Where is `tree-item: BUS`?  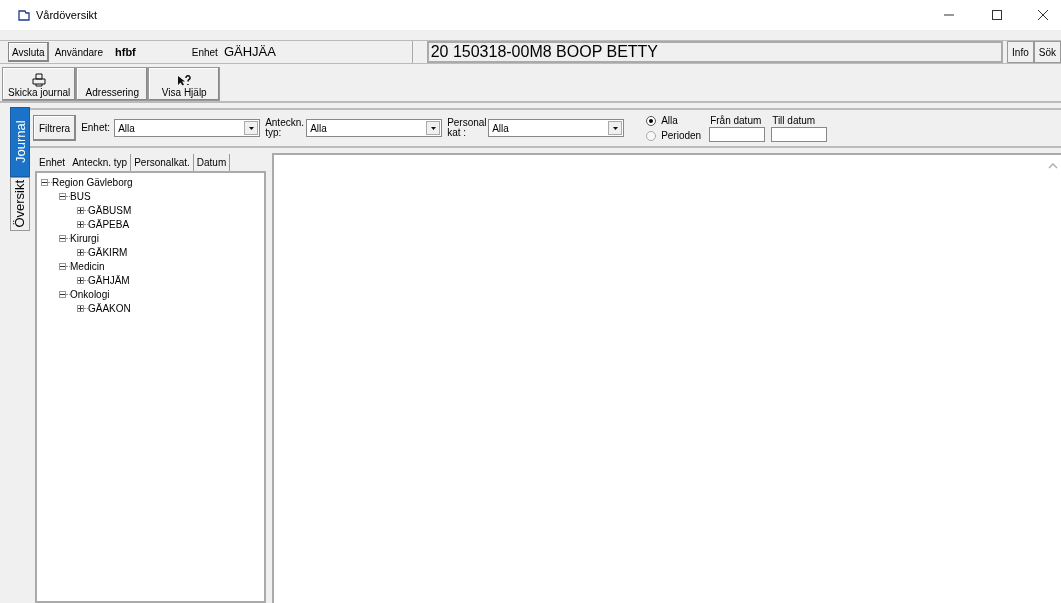 tree-item: BUS is located at coordinates (80, 196).